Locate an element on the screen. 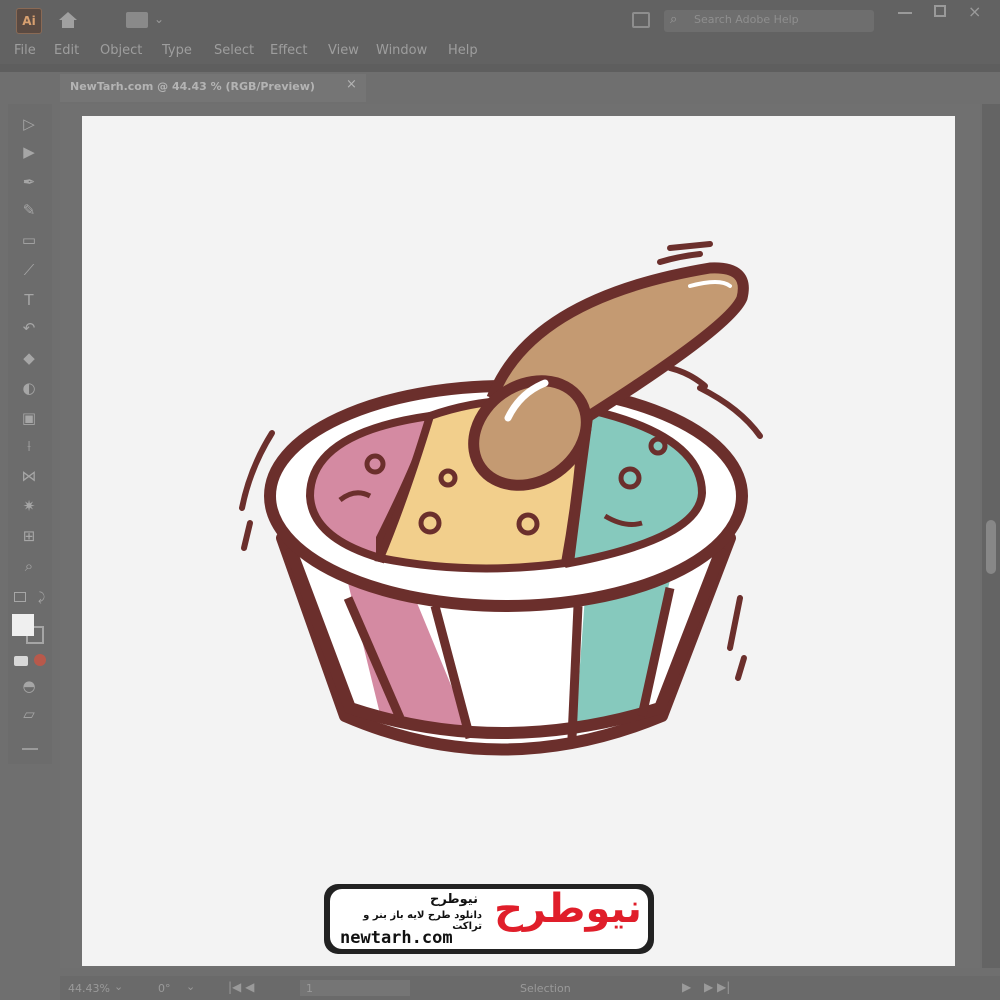 The width and height of the screenshot is (1000, 1000). arrange-documents-icon is located at coordinates (641, 20).